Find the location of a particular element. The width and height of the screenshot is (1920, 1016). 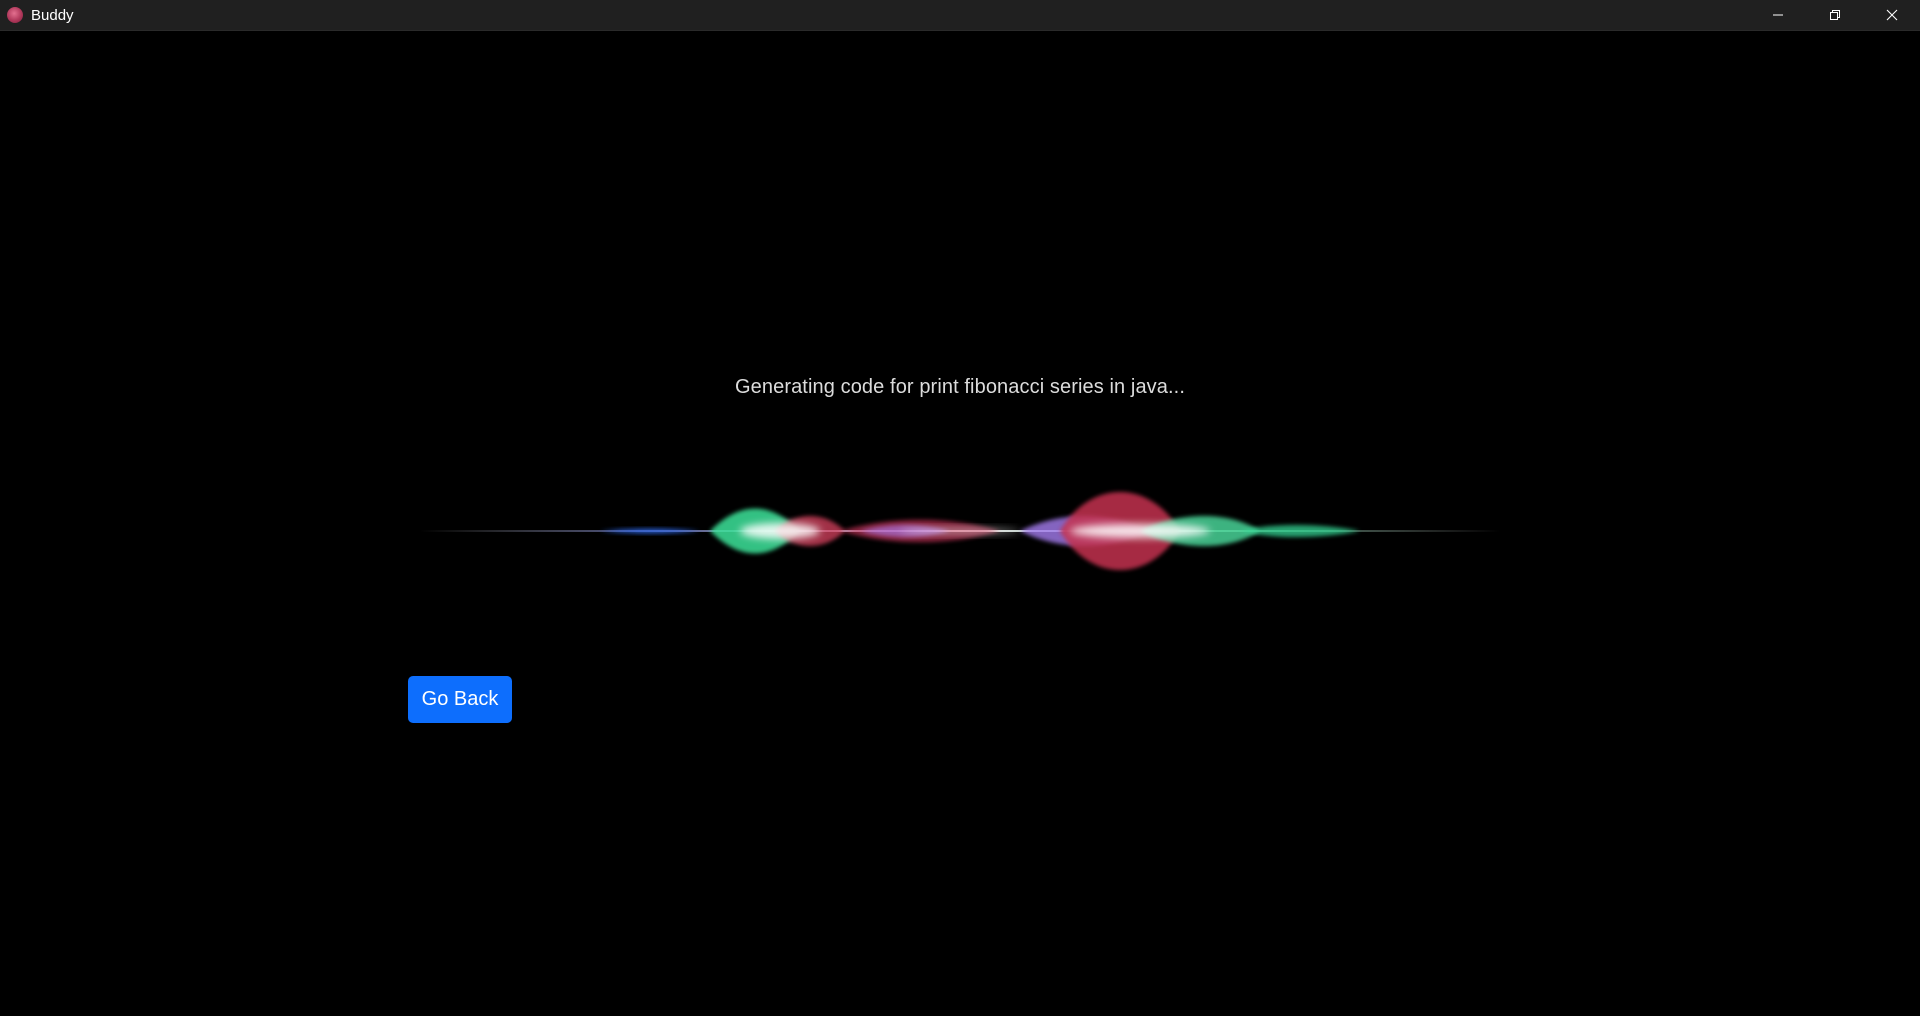

wave-green-tail is located at coordinates (1300, 531).